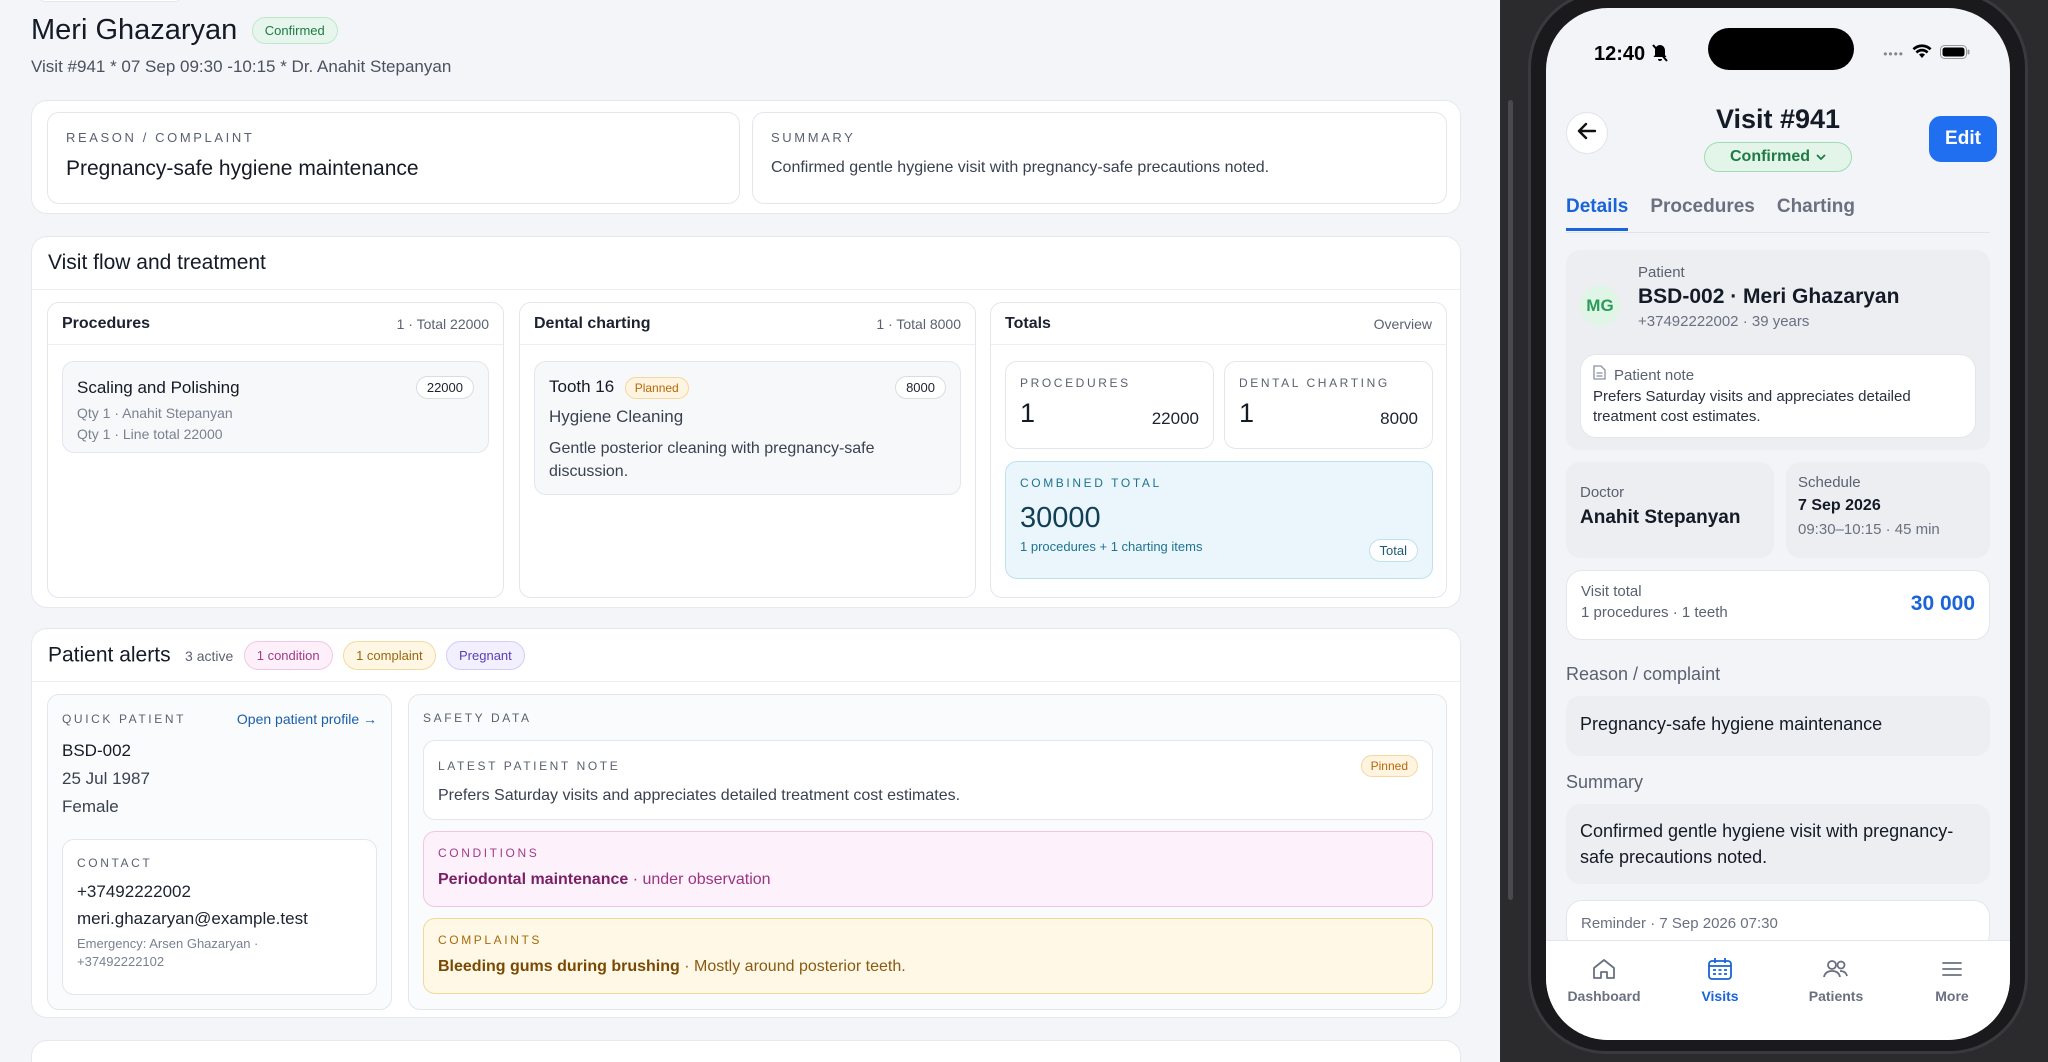 The width and height of the screenshot is (2048, 1062). I want to click on summary-caption: SUMMARY, so click(813, 137).